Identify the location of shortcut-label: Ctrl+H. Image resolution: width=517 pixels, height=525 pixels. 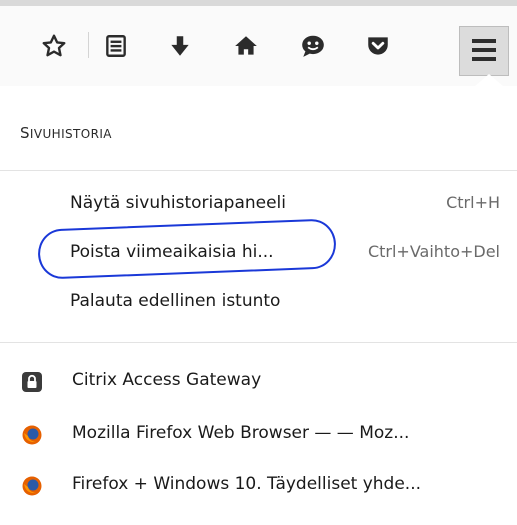
(473, 202).